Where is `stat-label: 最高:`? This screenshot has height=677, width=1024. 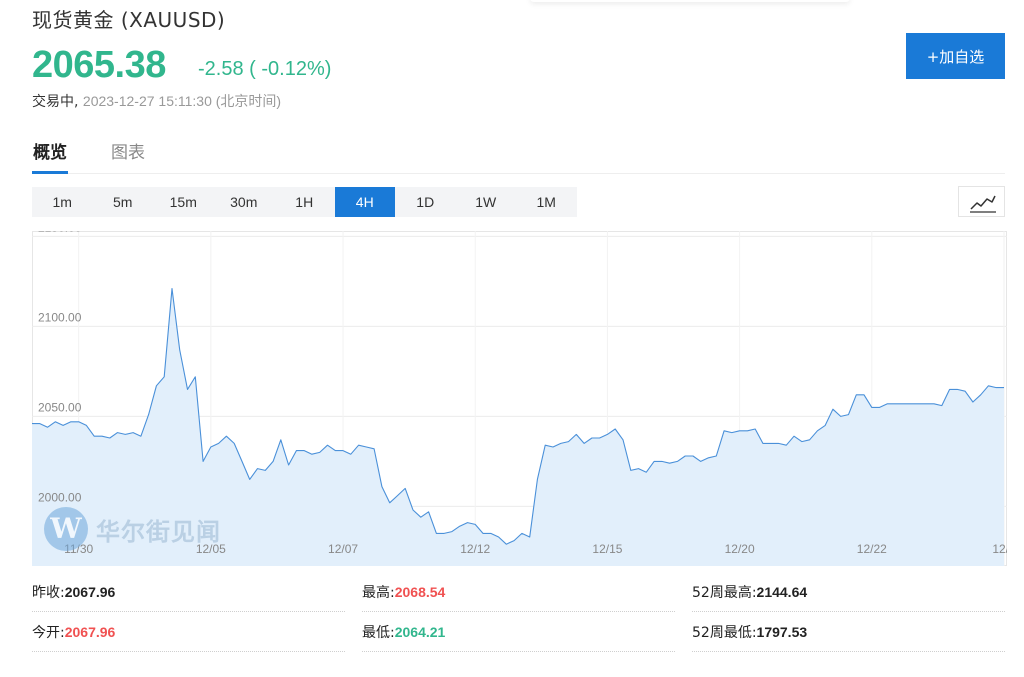
stat-label: 最高: is located at coordinates (378, 593).